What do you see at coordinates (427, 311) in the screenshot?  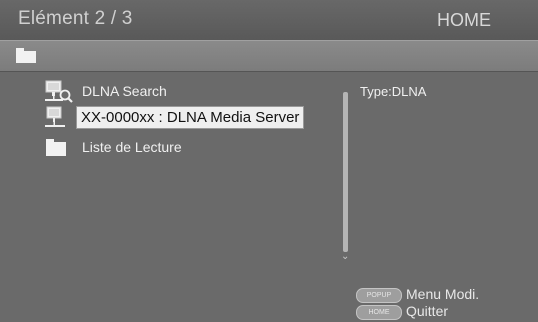 I see `legend-label: Quitter` at bounding box center [427, 311].